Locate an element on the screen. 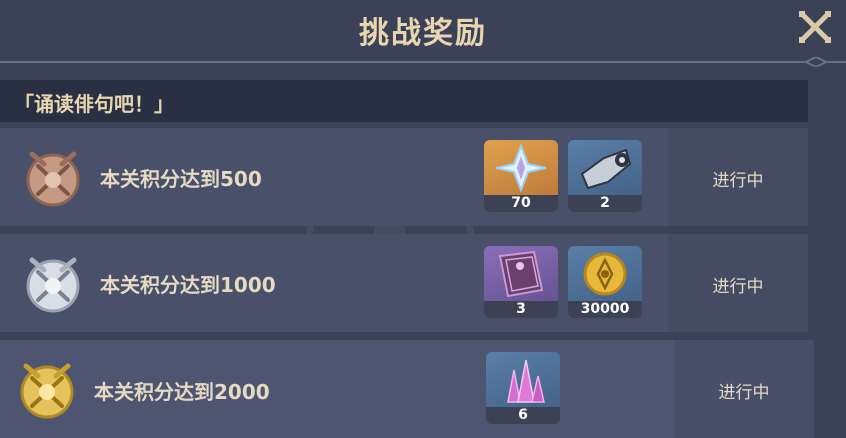 Image resolution: width=846 pixels, height=438 pixels. reward-slot: 70 is located at coordinates (521, 176).